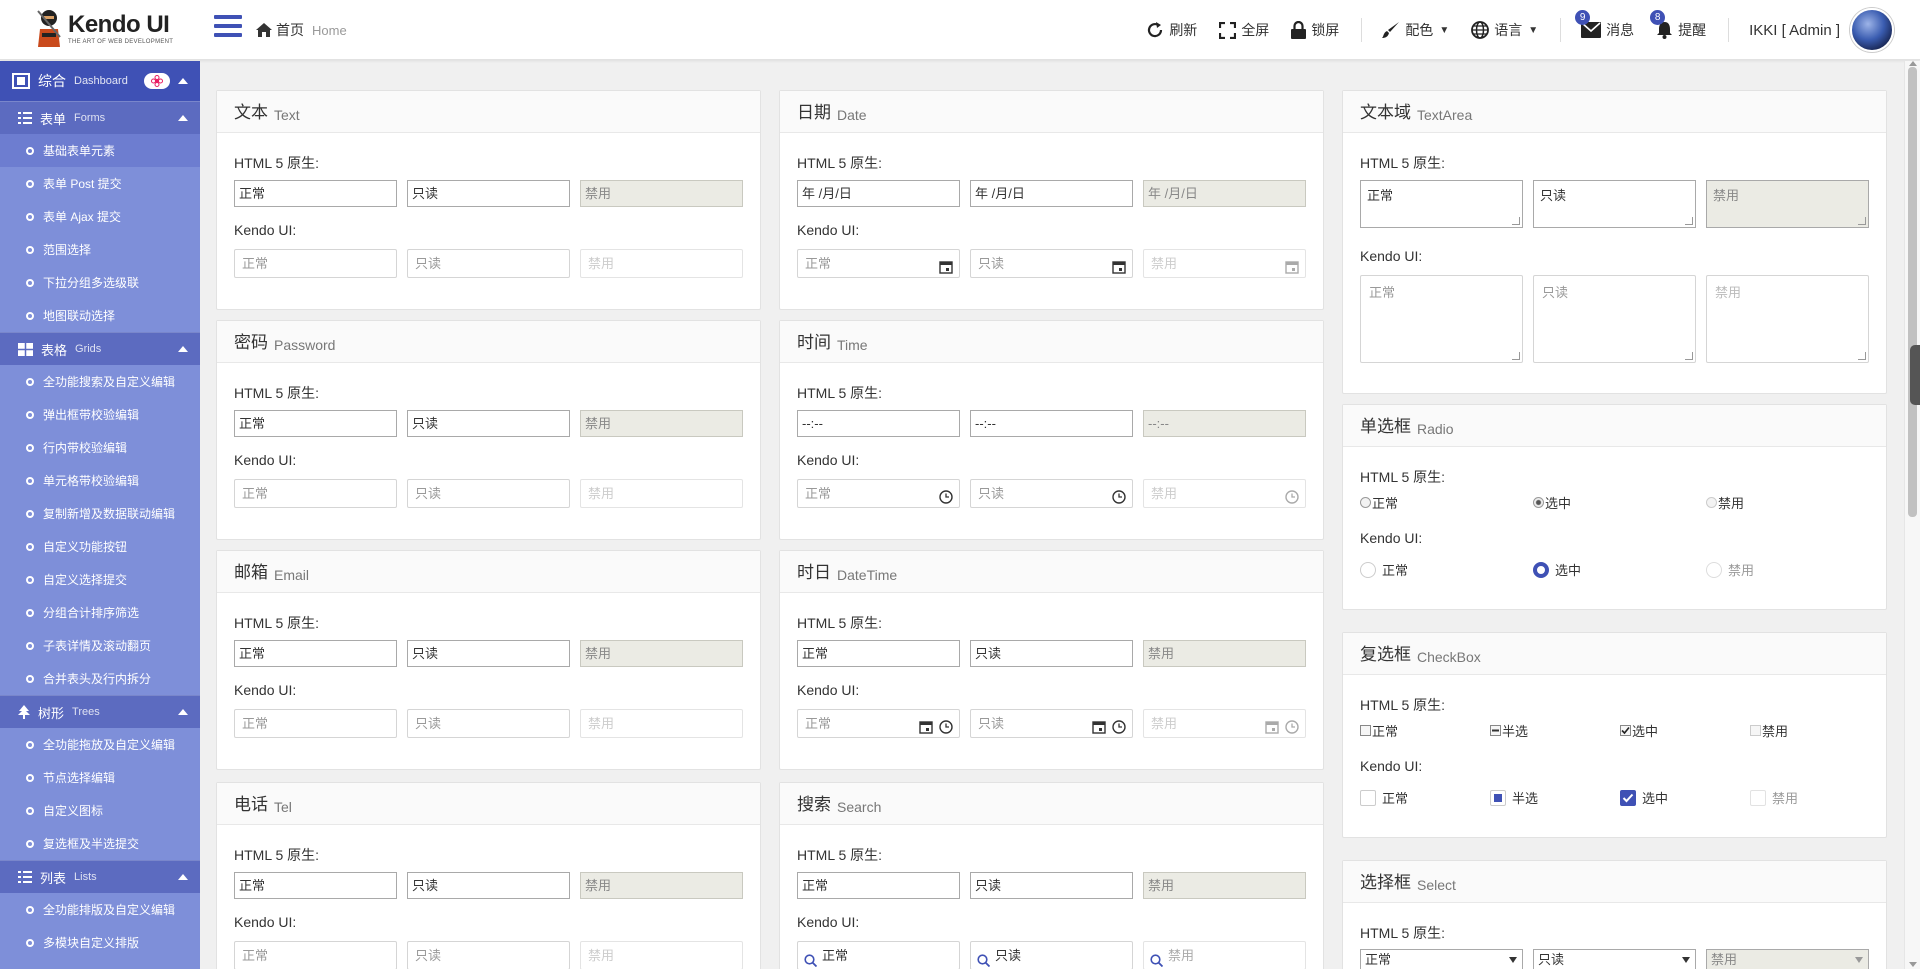 The image size is (1920, 969). I want to click on sidebar-item-grid: 自定义选择提交, so click(100, 579).